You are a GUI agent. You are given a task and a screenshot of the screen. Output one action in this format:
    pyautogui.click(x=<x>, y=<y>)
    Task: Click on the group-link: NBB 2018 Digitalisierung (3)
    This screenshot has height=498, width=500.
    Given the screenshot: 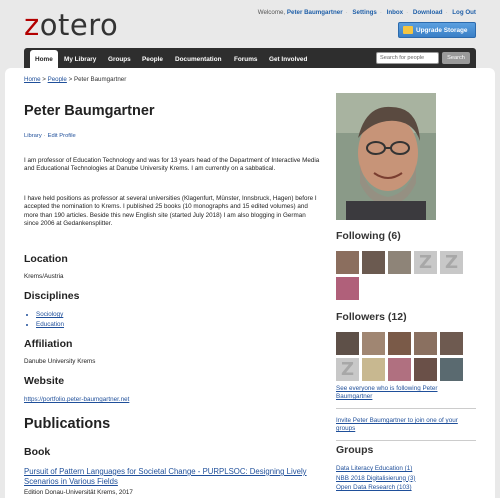 What is the action you would take?
    pyautogui.click(x=375, y=478)
    